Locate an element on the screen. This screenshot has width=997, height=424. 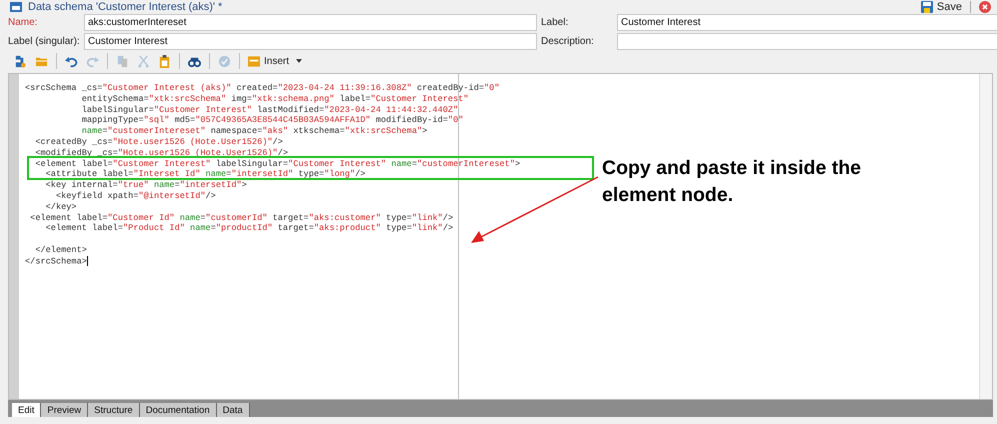
tab: Documentation is located at coordinates (178, 410).